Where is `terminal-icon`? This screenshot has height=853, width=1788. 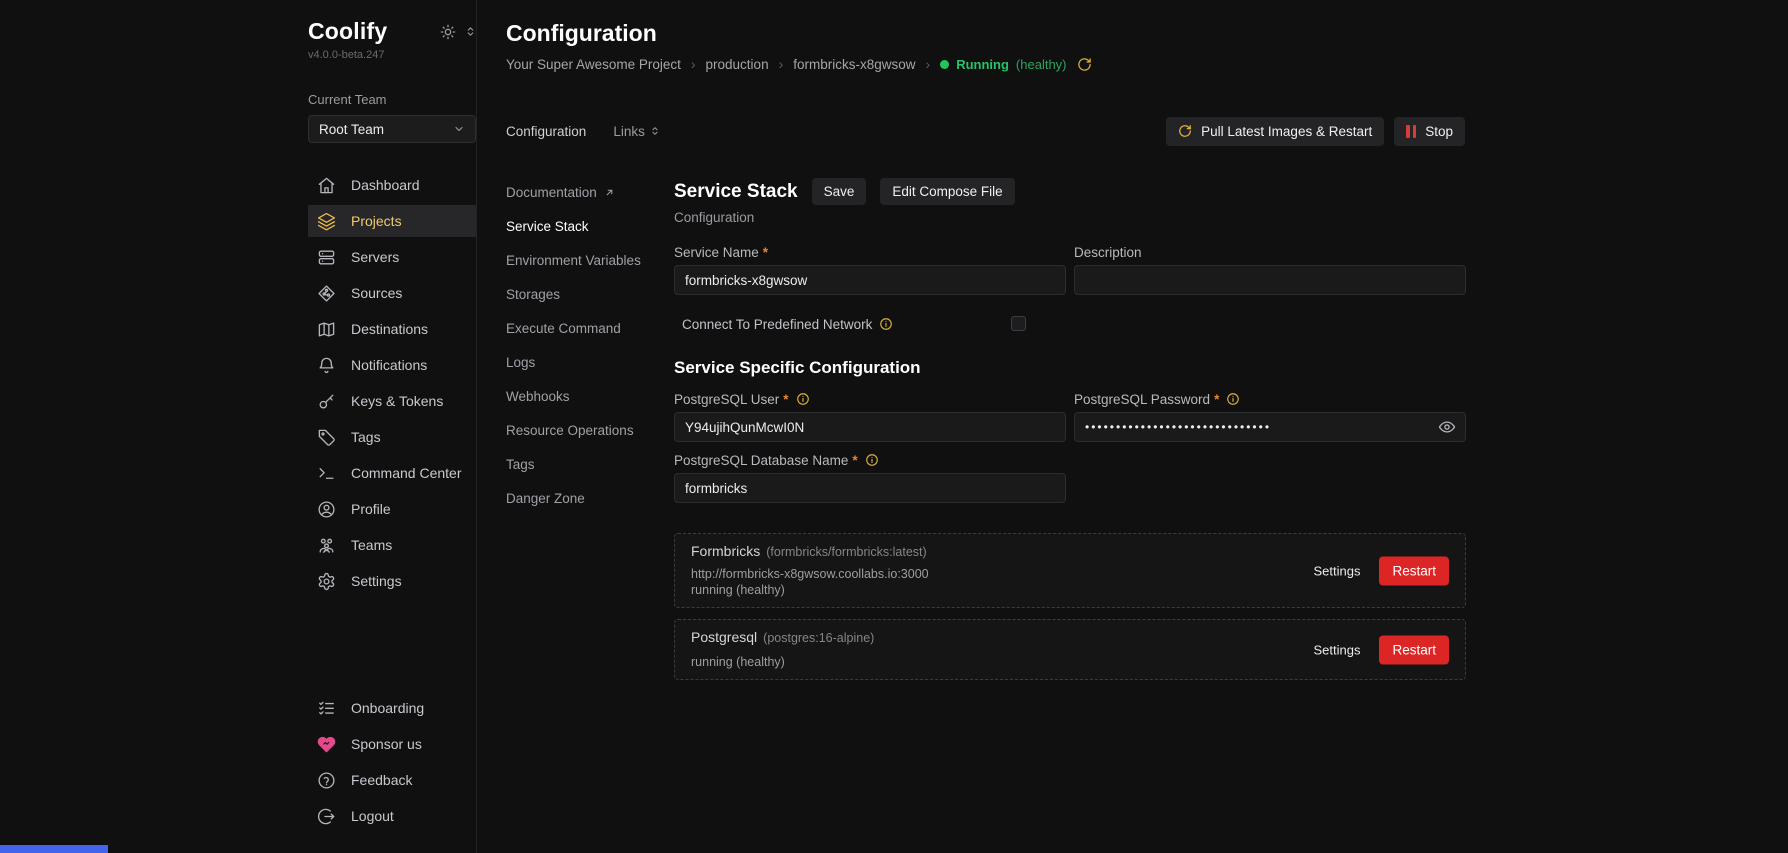 terminal-icon is located at coordinates (326, 473).